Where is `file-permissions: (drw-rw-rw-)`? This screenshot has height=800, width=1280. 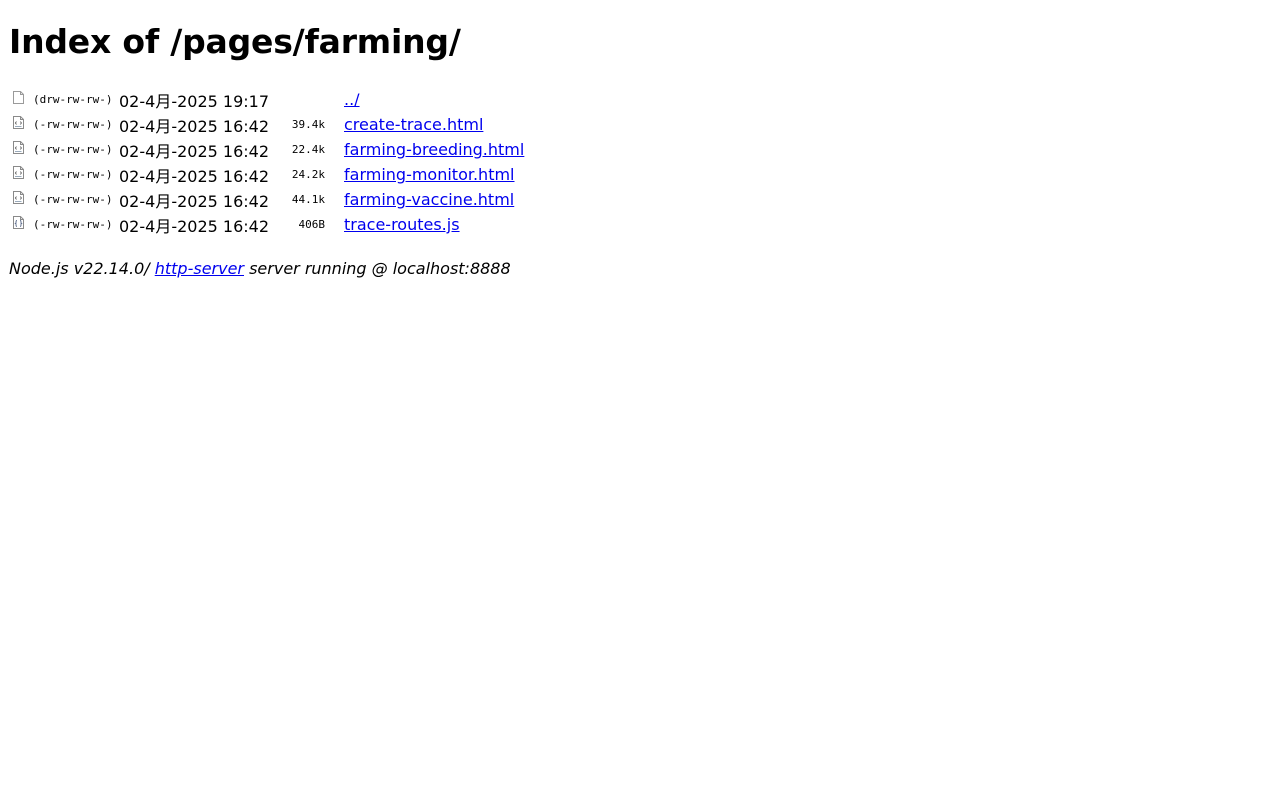 file-permissions: (drw-rw-rw-) is located at coordinates (73, 99).